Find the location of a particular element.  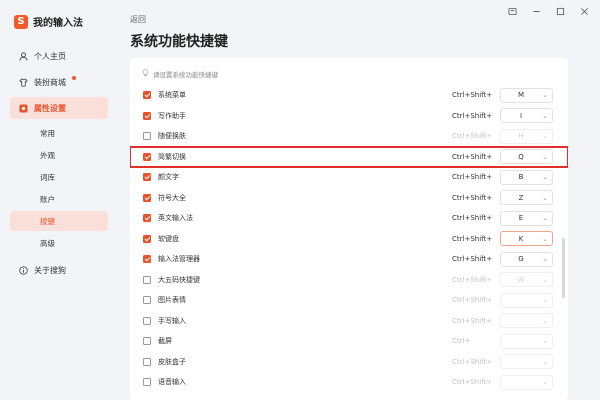

shortcut-key-value: H is located at coordinates (521, 136).